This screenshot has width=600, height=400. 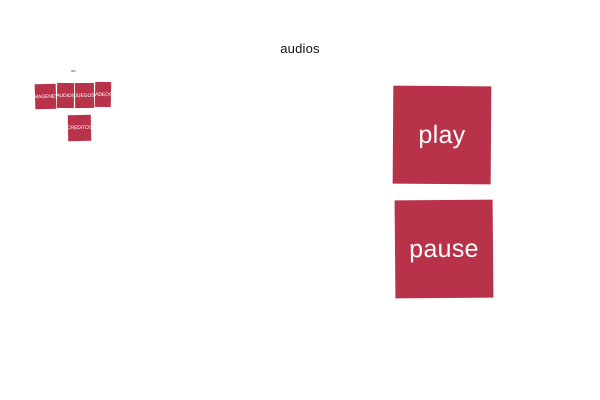 What do you see at coordinates (300, 48) in the screenshot?
I see `page-title: audios` at bounding box center [300, 48].